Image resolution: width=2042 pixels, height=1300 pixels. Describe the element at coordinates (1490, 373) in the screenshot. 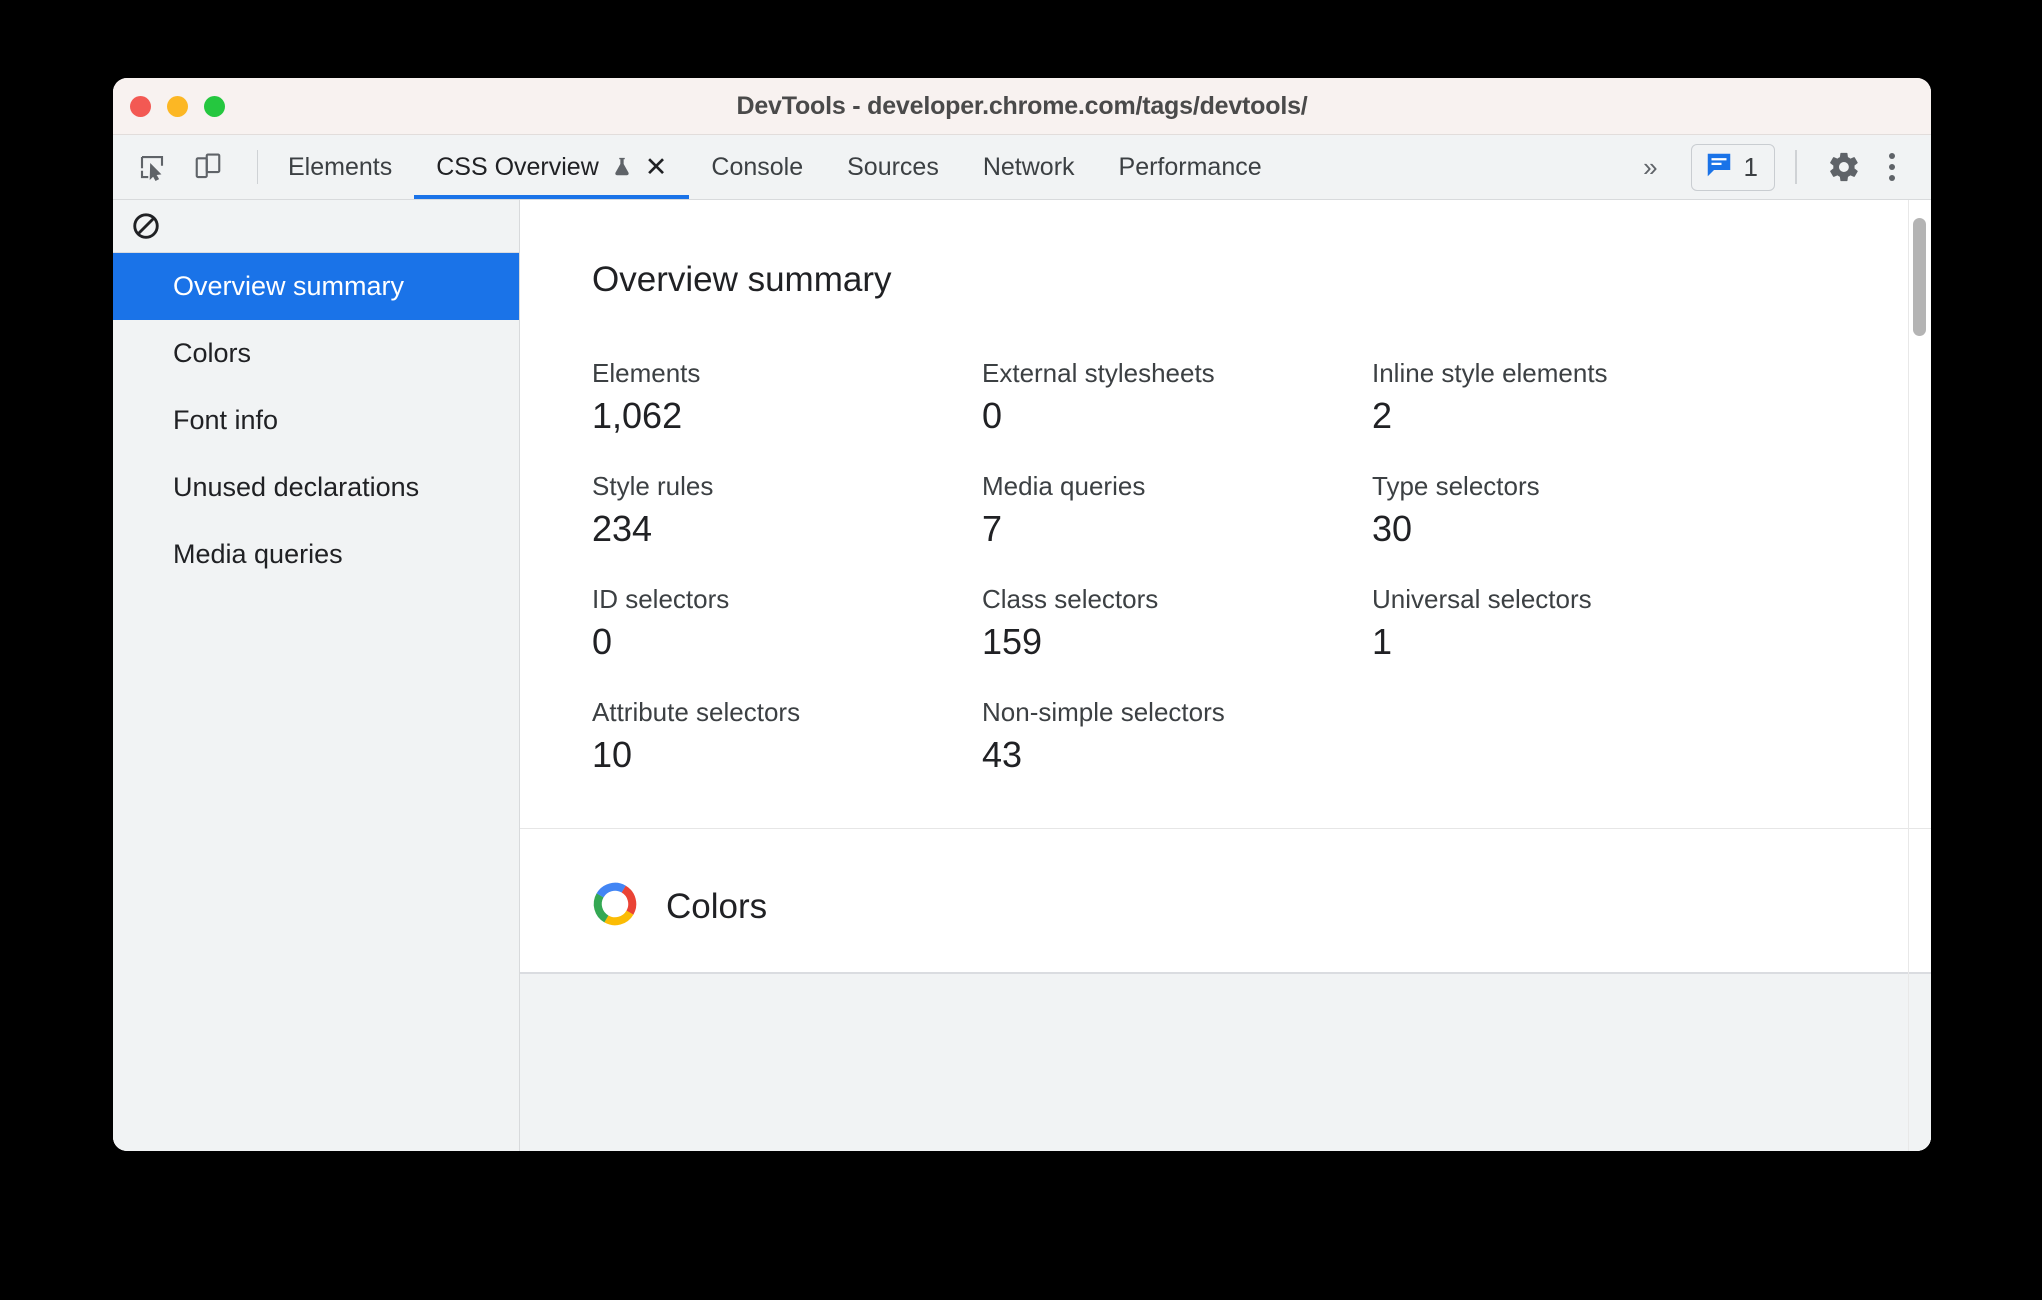

I see `metric-label: Inline style elements` at that location.